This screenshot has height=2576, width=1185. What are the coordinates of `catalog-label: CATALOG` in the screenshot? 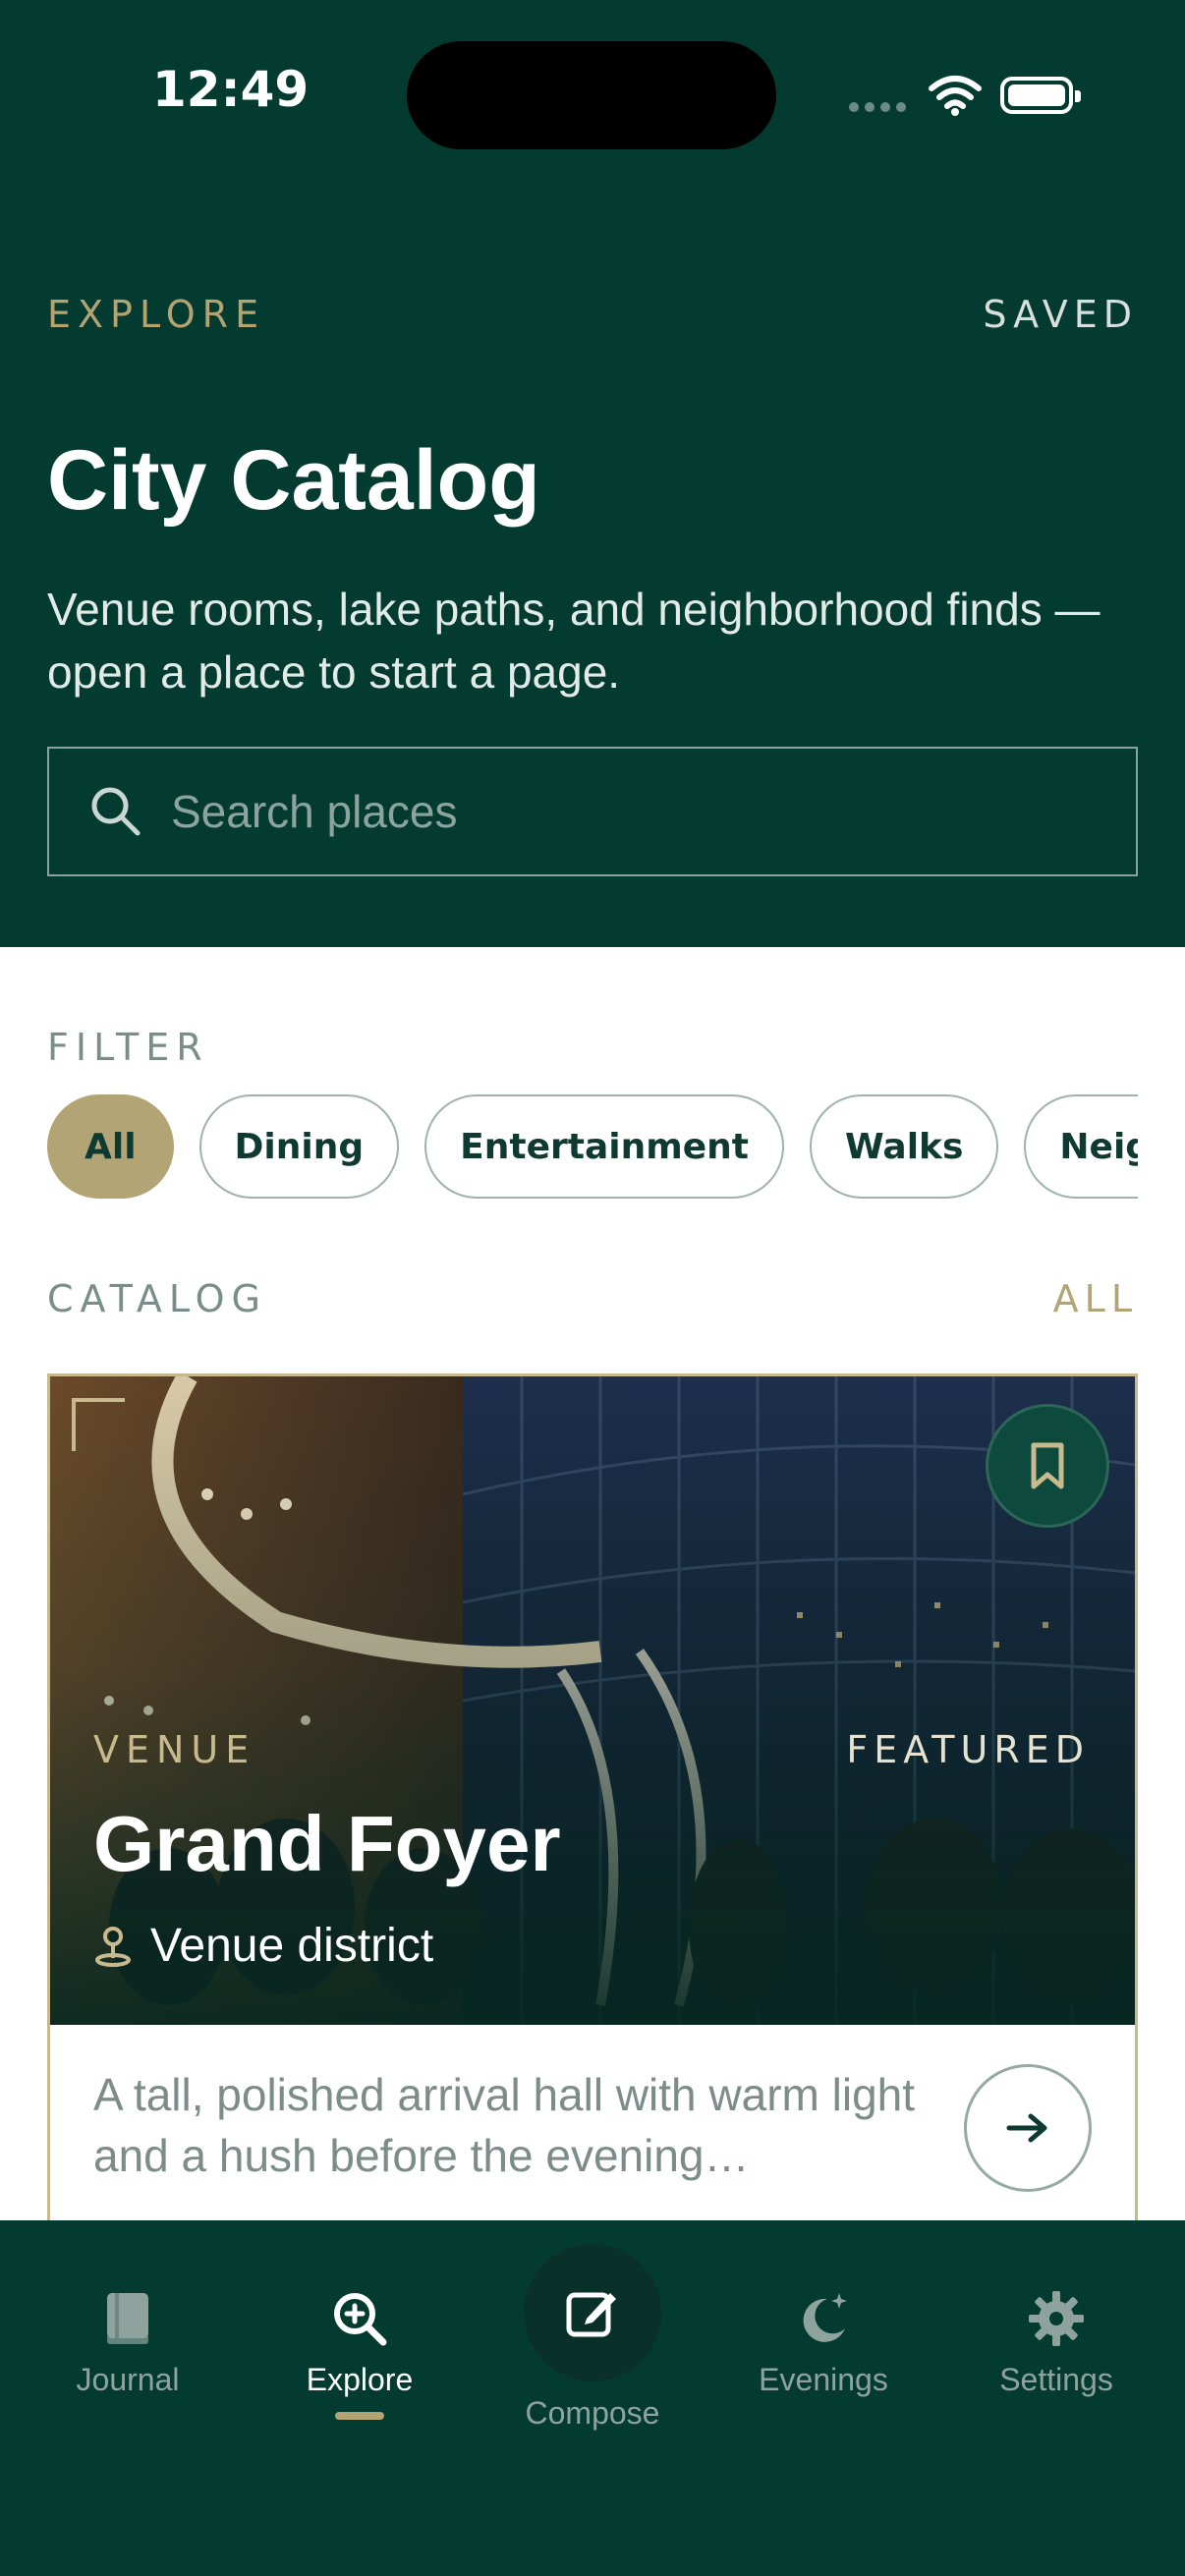 It's located at (157, 1298).